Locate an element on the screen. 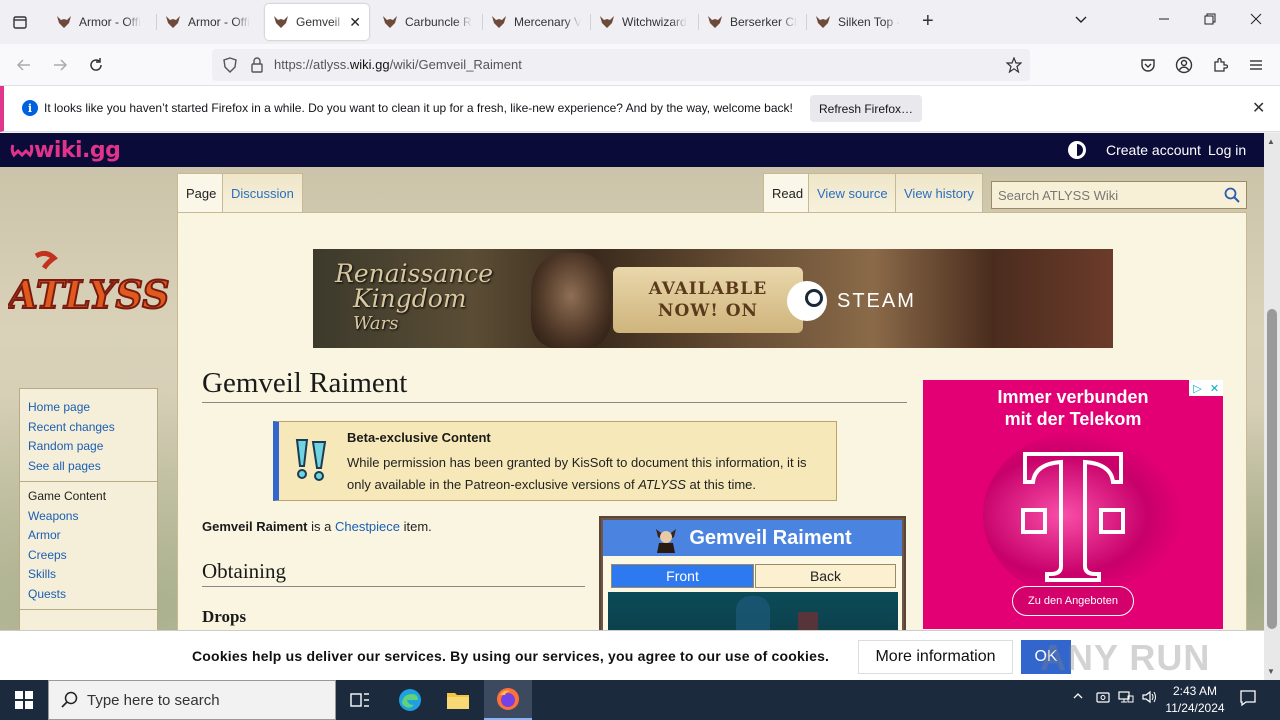 This screenshot has width=1280, height=720. windows-start-icon is located at coordinates (24, 700).